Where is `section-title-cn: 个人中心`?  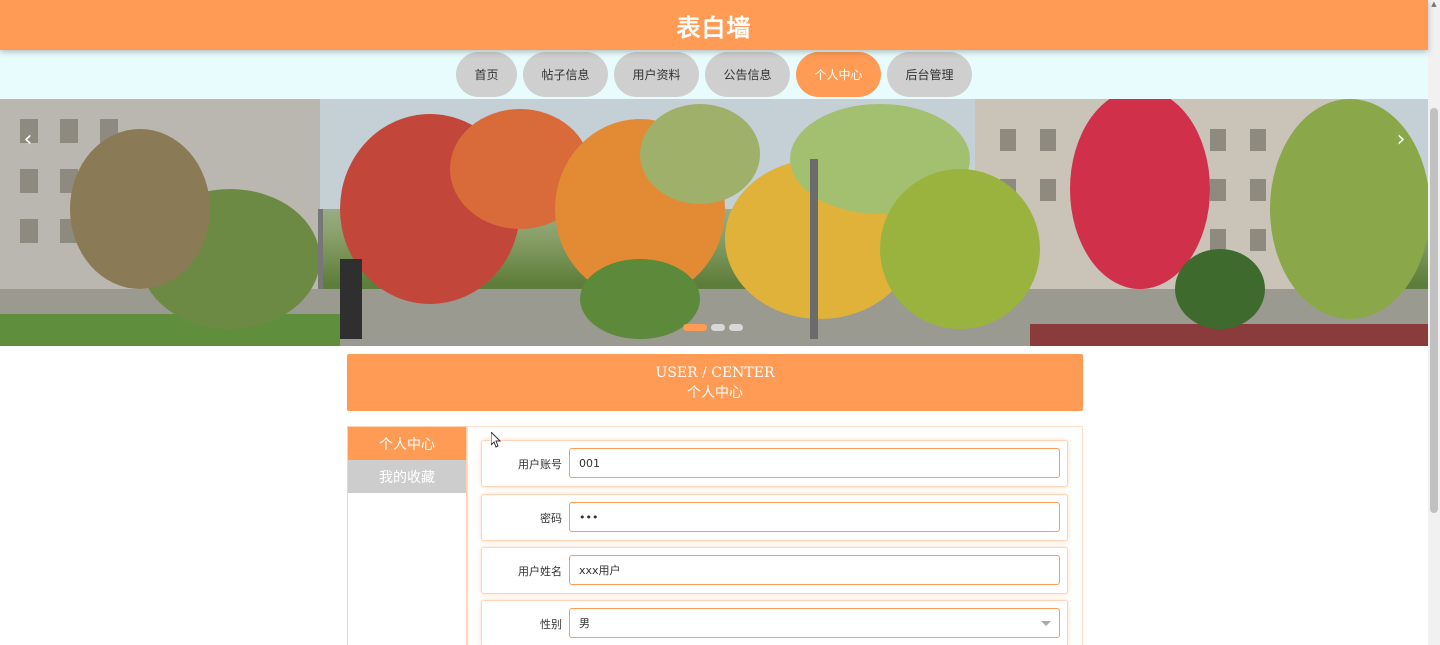
section-title-cn: 个人中心 is located at coordinates (715, 392).